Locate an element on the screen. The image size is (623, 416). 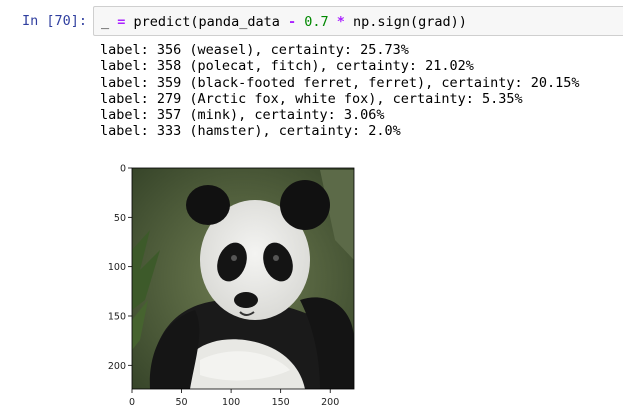
y-tick-label: 150 is located at coordinates (117, 316).